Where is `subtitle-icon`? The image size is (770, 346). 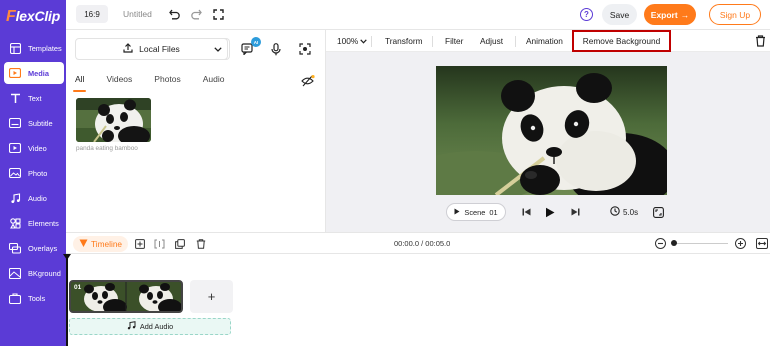
subtitle-icon is located at coordinates (15, 123).